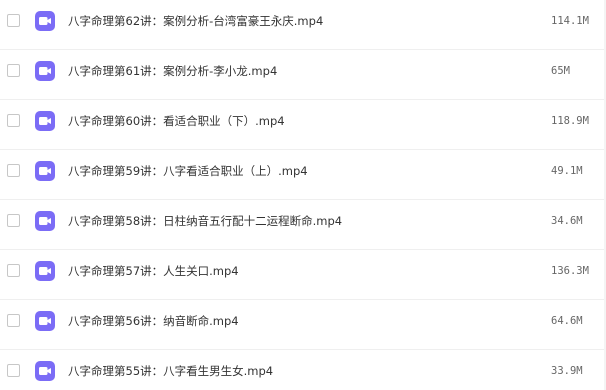  What do you see at coordinates (153, 321) in the screenshot?
I see `file-name: 八字命理第56讲：纳音断命.mp4` at bounding box center [153, 321].